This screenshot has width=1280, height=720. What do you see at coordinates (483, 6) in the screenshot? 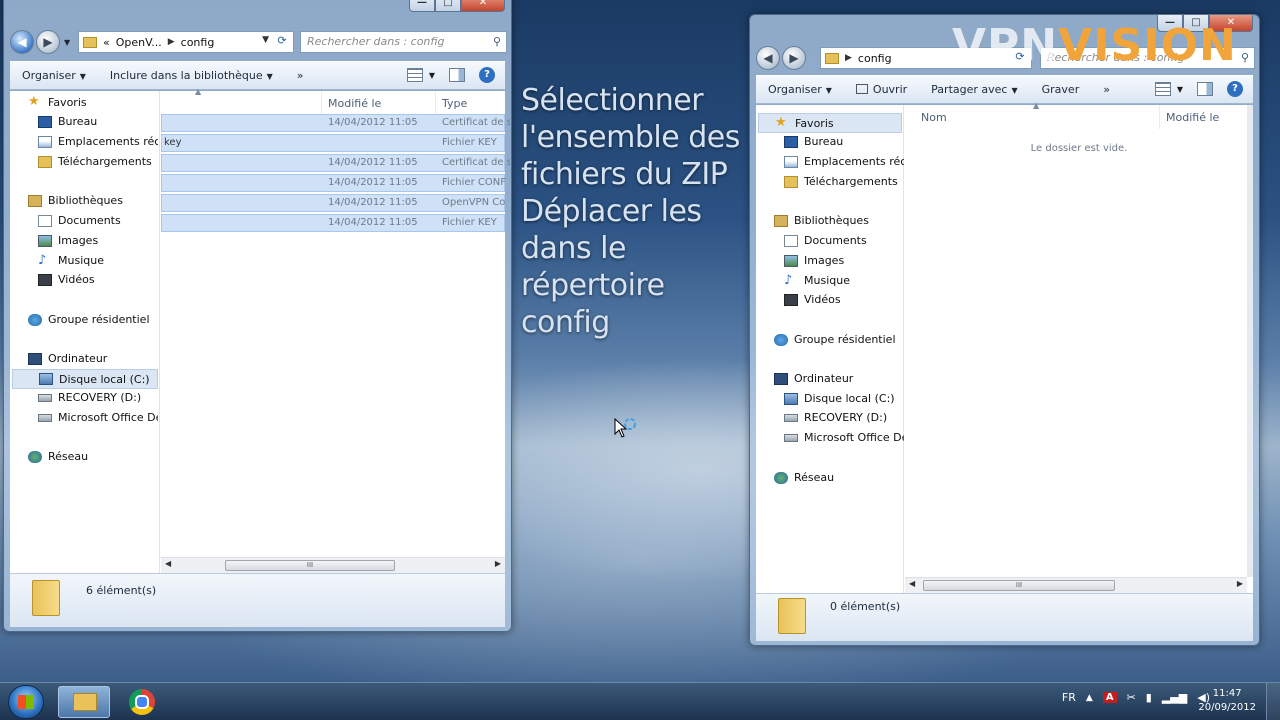
I see `close-button: ✕` at bounding box center [483, 6].